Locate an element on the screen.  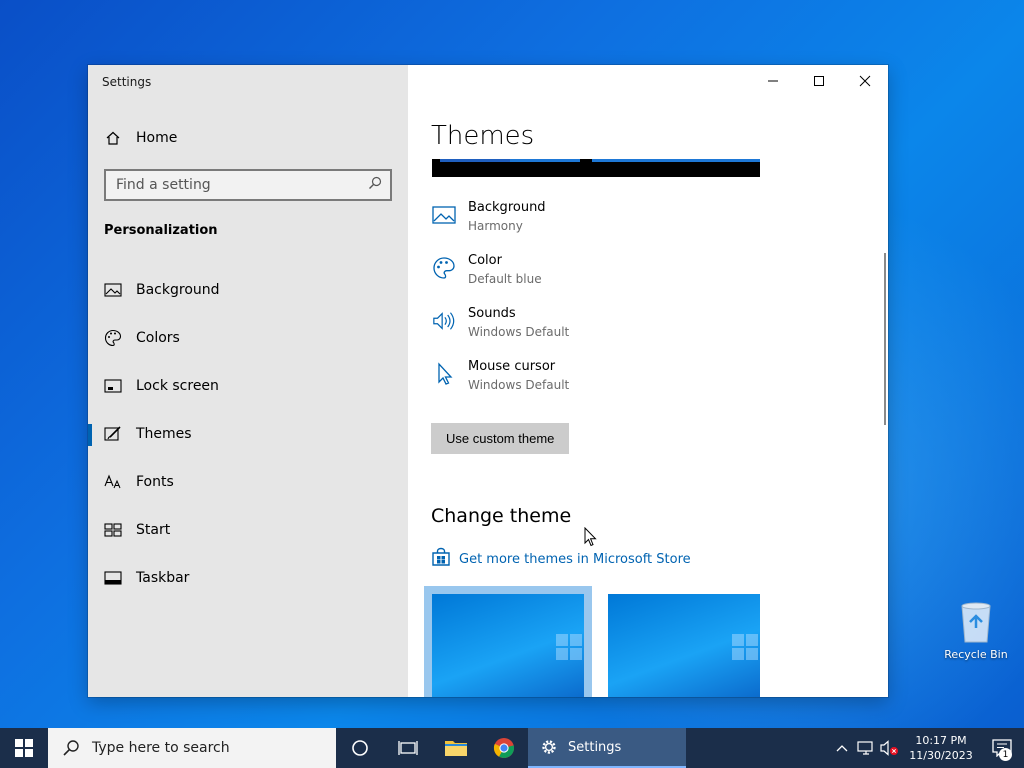
clock-time: 10:17 PM is located at coordinates (941, 740).